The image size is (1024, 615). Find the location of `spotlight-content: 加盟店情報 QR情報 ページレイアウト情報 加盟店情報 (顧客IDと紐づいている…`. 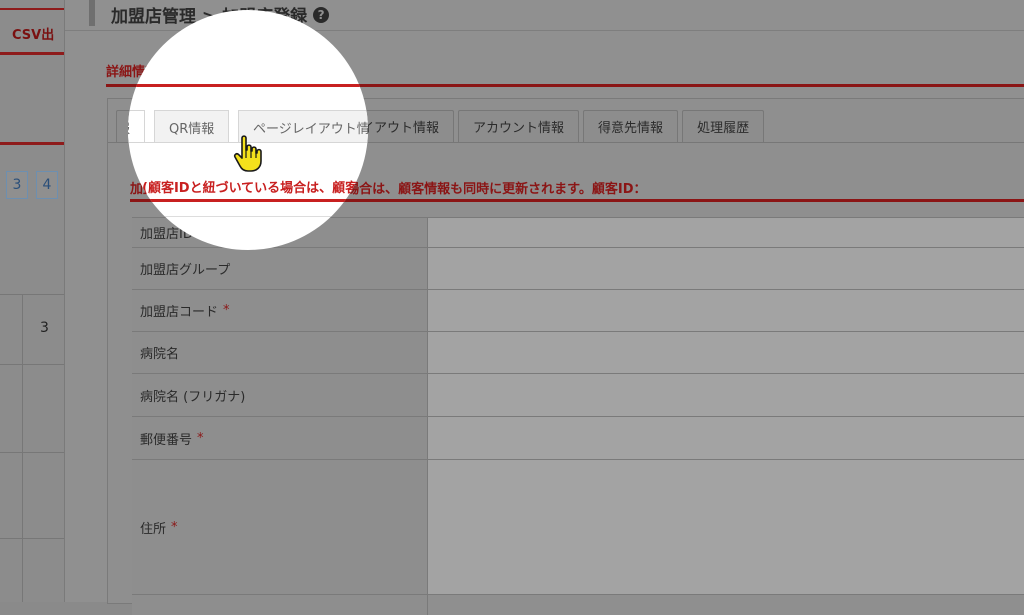

spotlight-content: 加盟店情報 QR情報 ページレイアウト情報 加盟店情報 (顧客IDと紐づいている… is located at coordinates (248, 130).